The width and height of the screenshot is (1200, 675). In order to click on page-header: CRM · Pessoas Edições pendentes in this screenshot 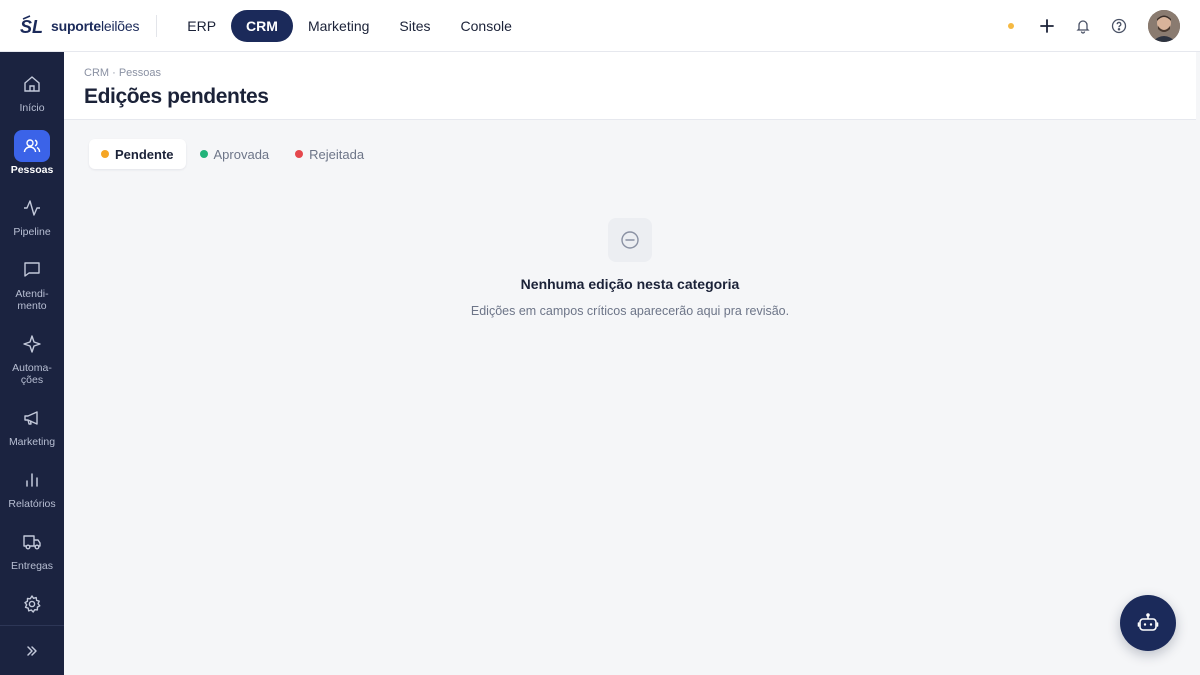, I will do `click(630, 86)`.